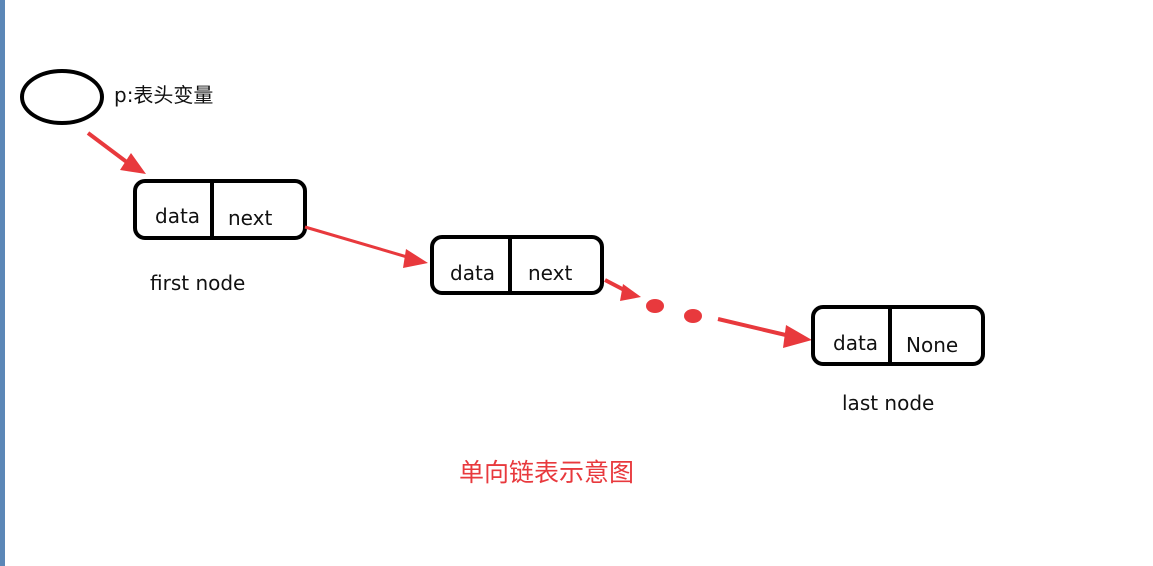 This screenshot has width=1153, height=566. What do you see at coordinates (116, 152) in the screenshot?
I see `arrow-head-to-first` at bounding box center [116, 152].